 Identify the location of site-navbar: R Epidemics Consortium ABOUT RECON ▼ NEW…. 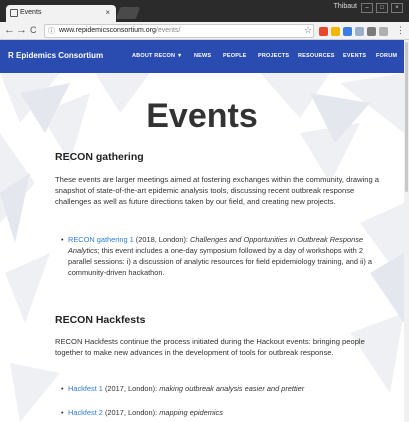
(202, 56).